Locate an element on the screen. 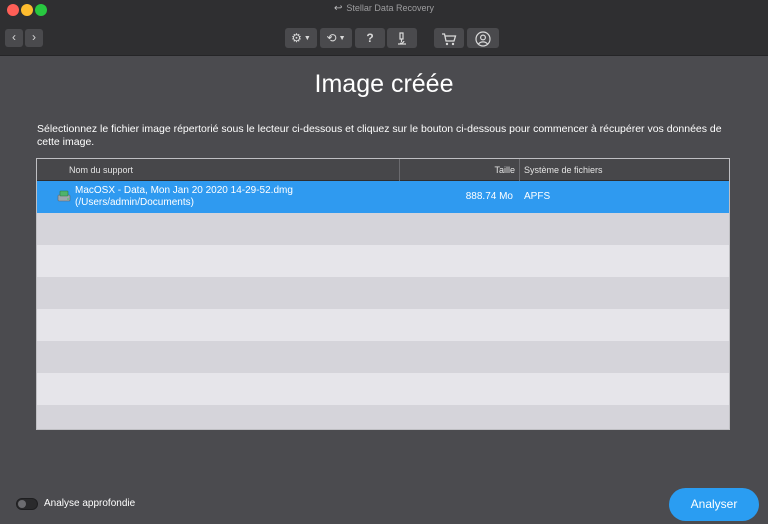 The width and height of the screenshot is (768, 524). history-button: ⟲ ▼ is located at coordinates (336, 38).